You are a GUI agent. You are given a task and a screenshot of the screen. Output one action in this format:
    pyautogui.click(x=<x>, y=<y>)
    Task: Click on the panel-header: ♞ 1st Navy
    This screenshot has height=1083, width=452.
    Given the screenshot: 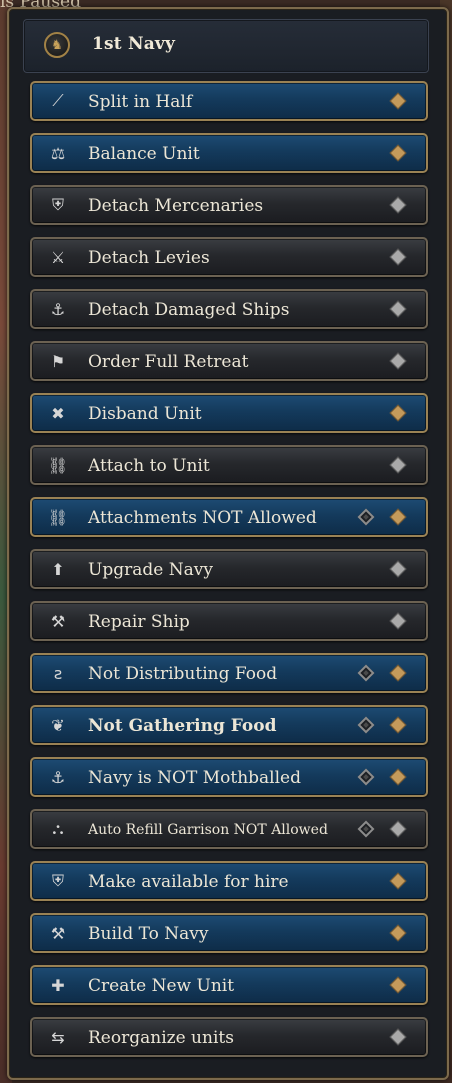 What is the action you would take?
    pyautogui.click(x=226, y=46)
    